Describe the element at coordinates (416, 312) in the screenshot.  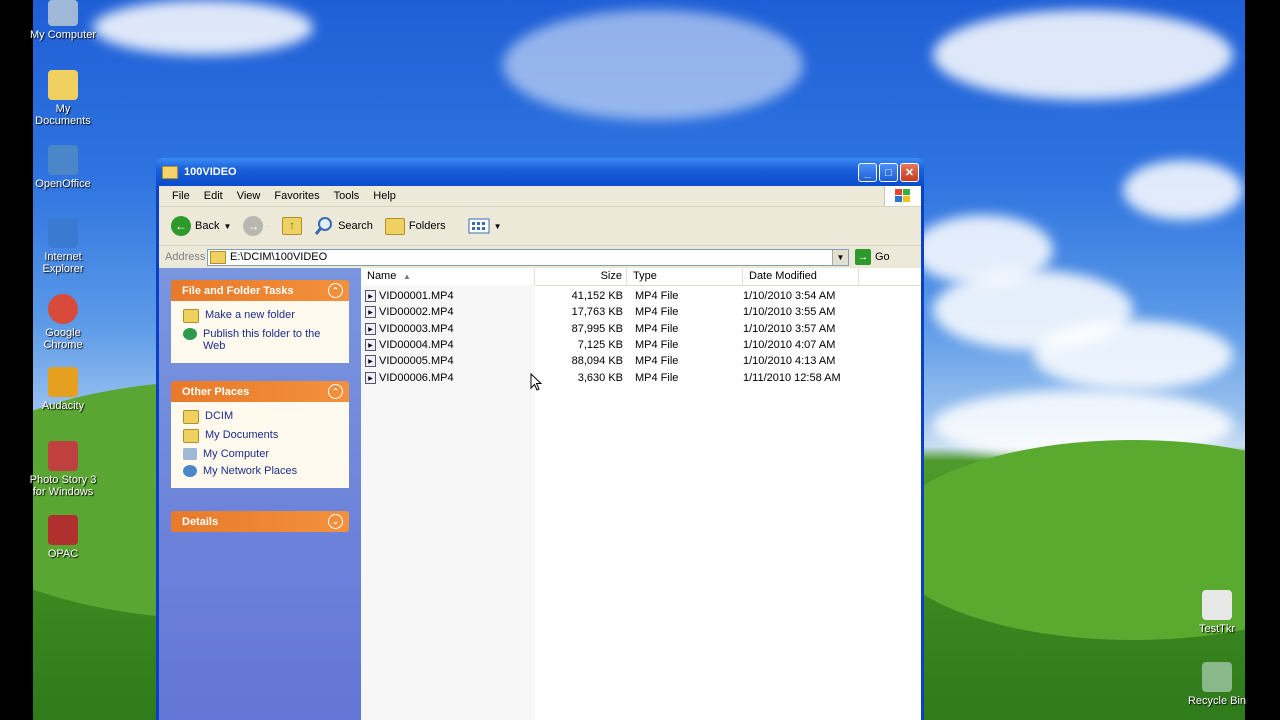
I see `file-name: VID00002.MP4` at that location.